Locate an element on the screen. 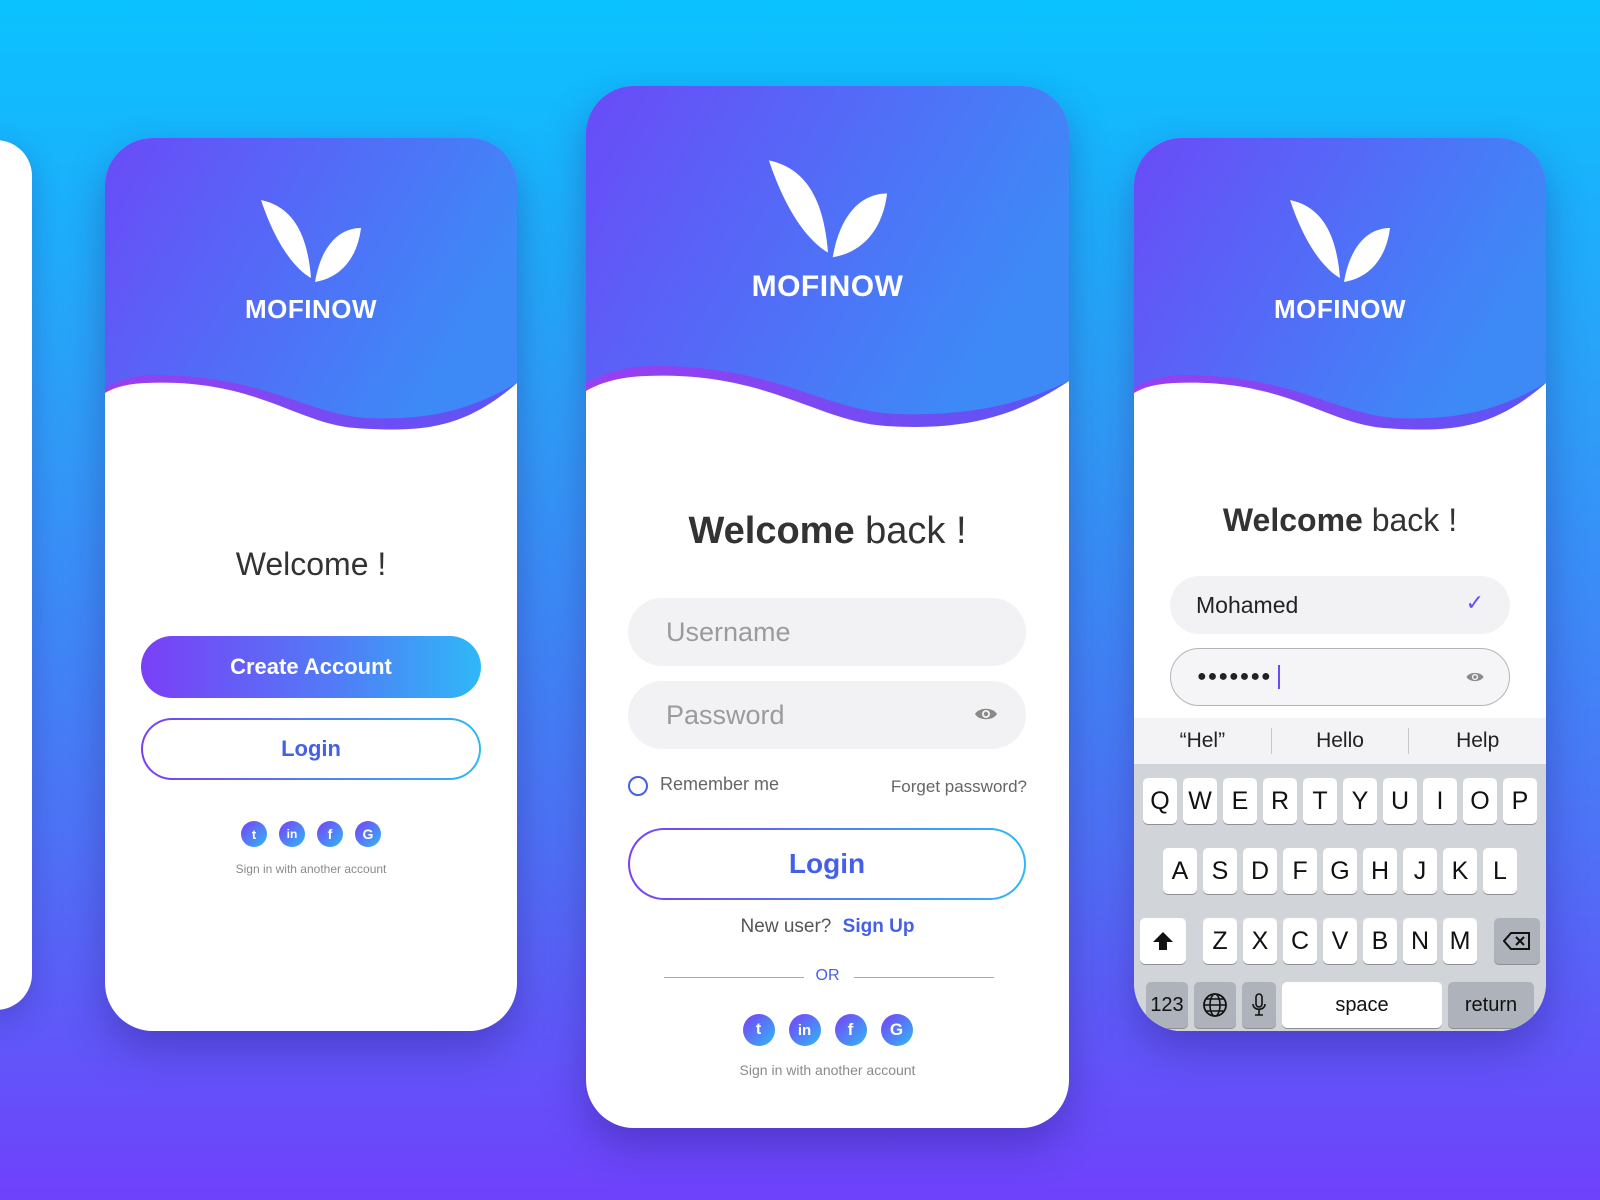  username-field: Username is located at coordinates (827, 632).